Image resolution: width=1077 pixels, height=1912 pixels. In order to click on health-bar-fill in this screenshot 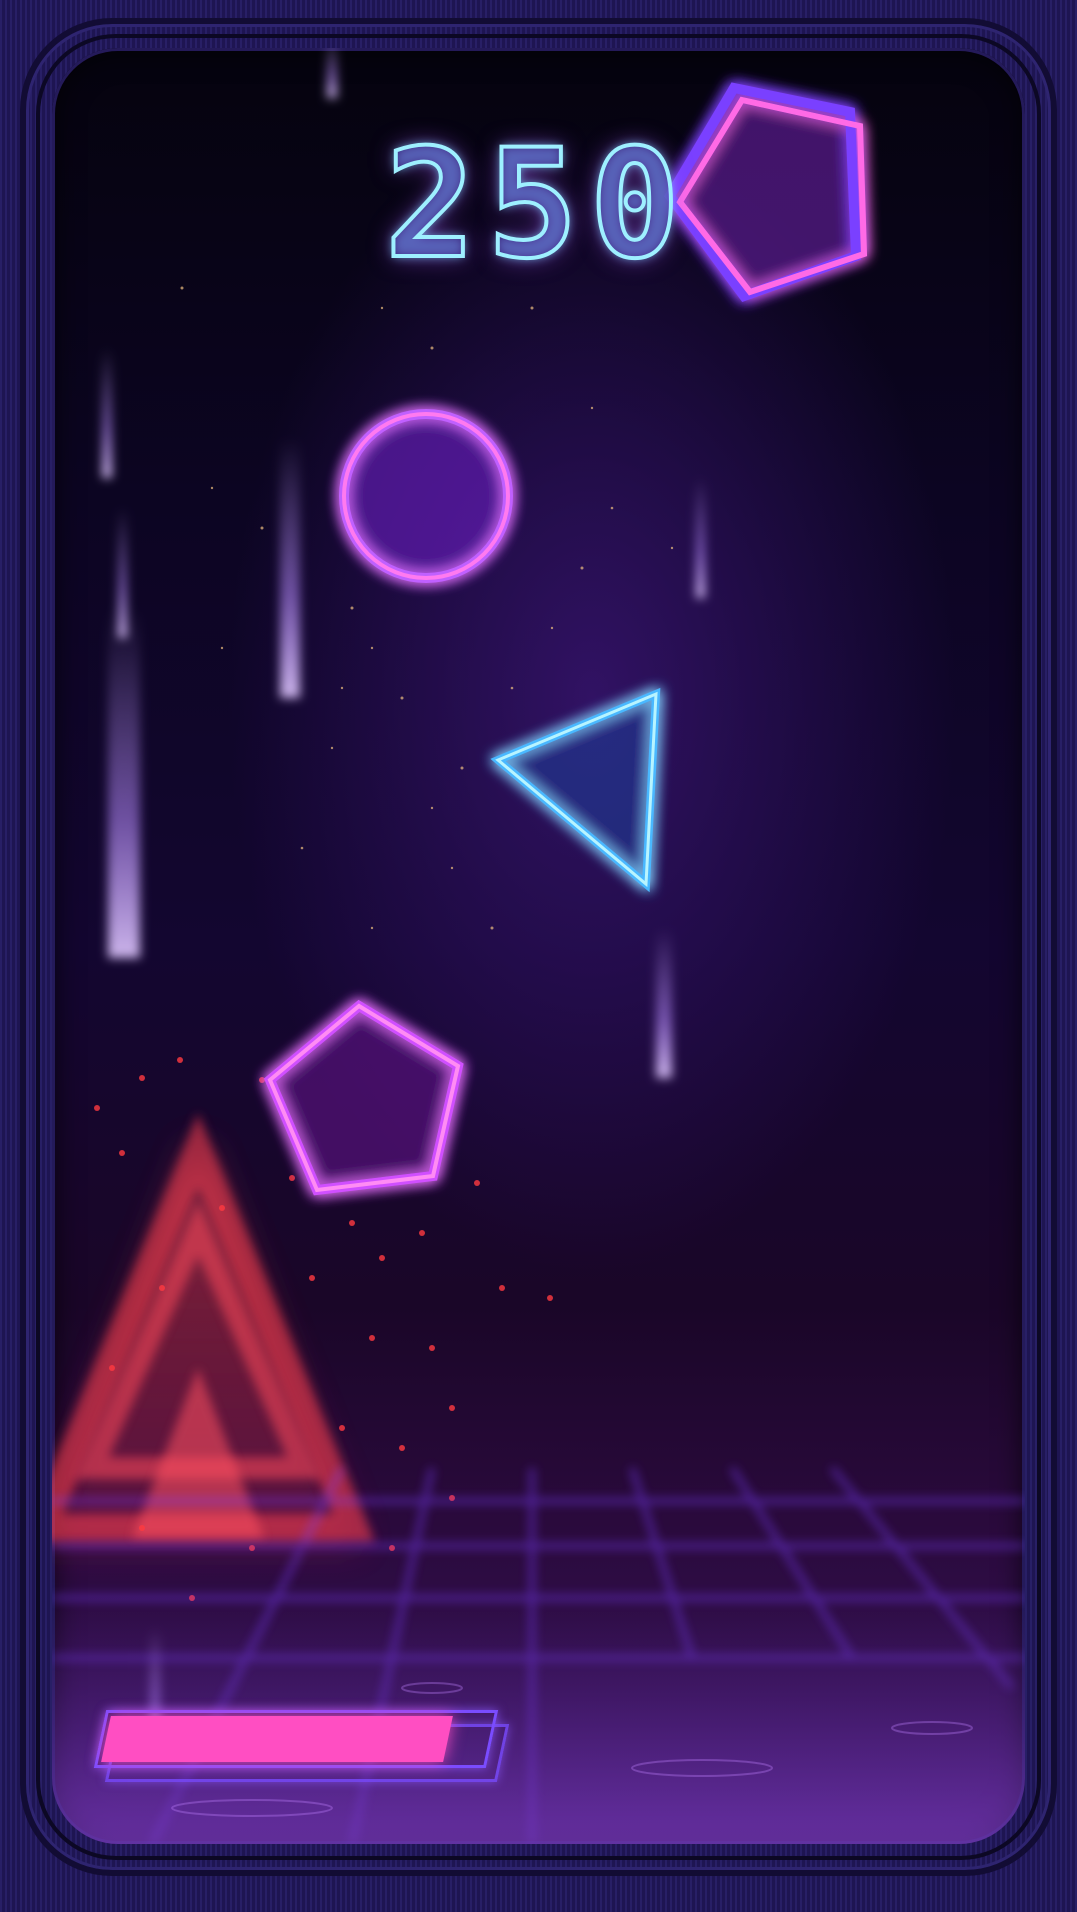, I will do `click(277, 1739)`.